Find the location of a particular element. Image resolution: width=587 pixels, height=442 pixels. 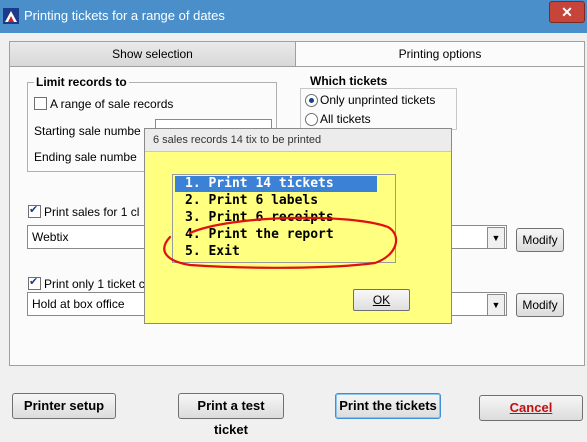

limit-records-heading: Limit records to is located at coordinates (81, 82).